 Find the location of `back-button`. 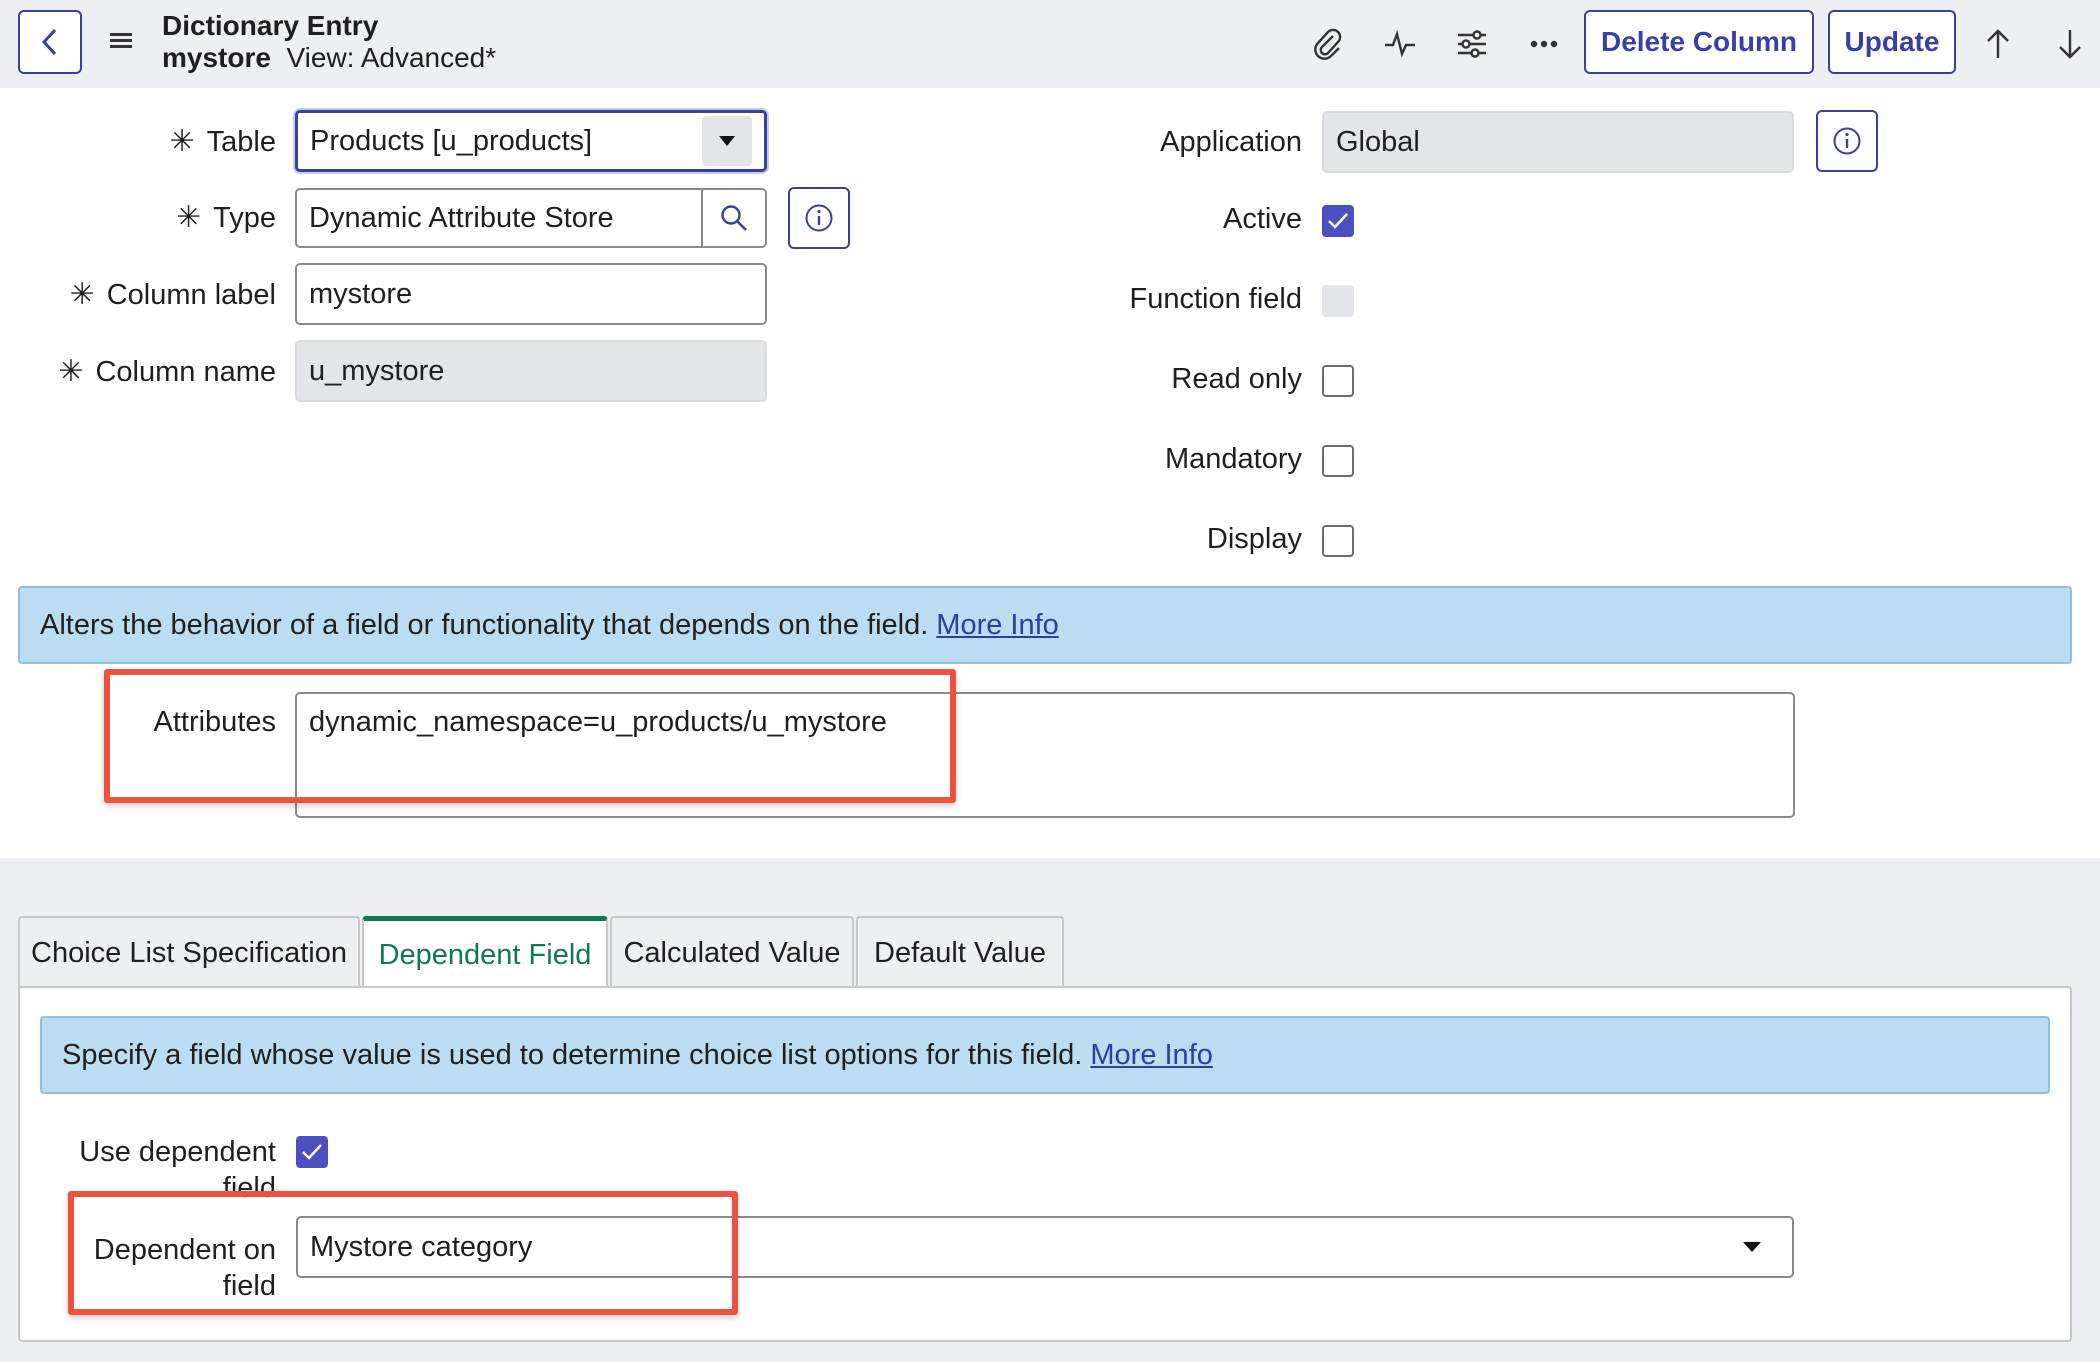

back-button is located at coordinates (50, 42).